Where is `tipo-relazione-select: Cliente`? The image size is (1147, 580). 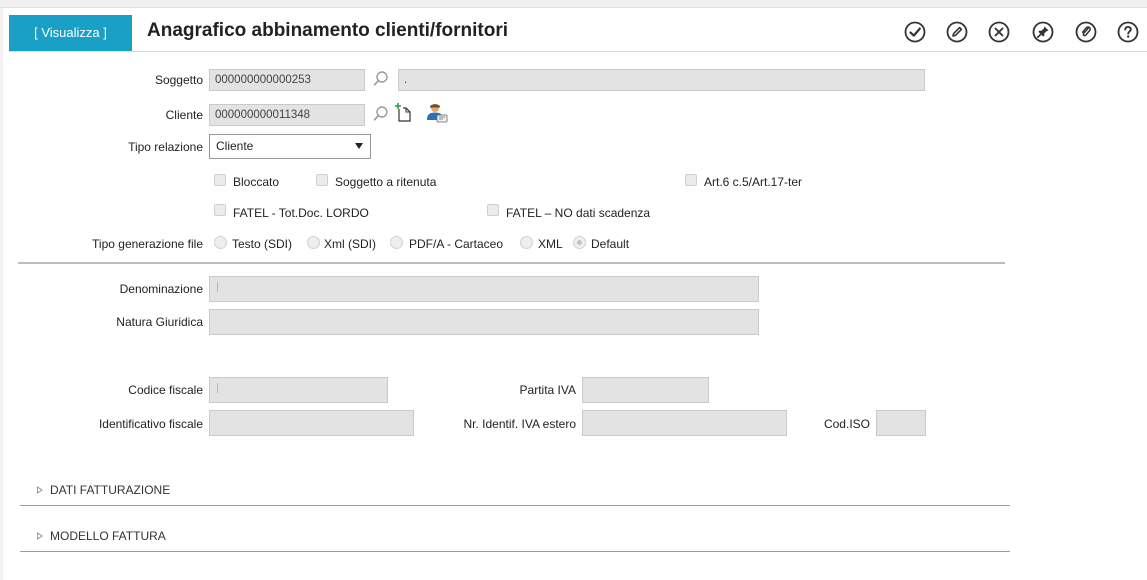 tipo-relazione-select: Cliente is located at coordinates (290, 146).